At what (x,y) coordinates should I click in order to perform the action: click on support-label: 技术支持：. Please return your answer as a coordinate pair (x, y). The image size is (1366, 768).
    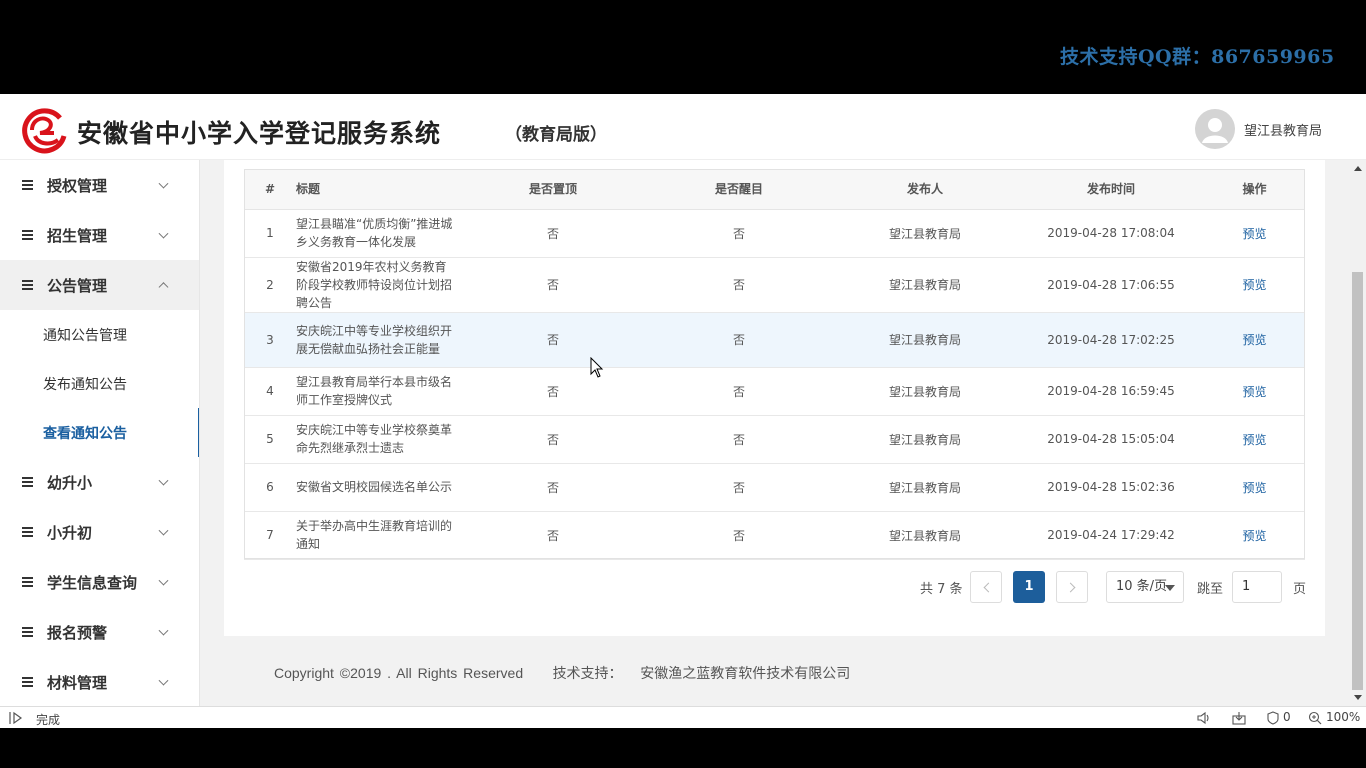
    Looking at the image, I should click on (587, 673).